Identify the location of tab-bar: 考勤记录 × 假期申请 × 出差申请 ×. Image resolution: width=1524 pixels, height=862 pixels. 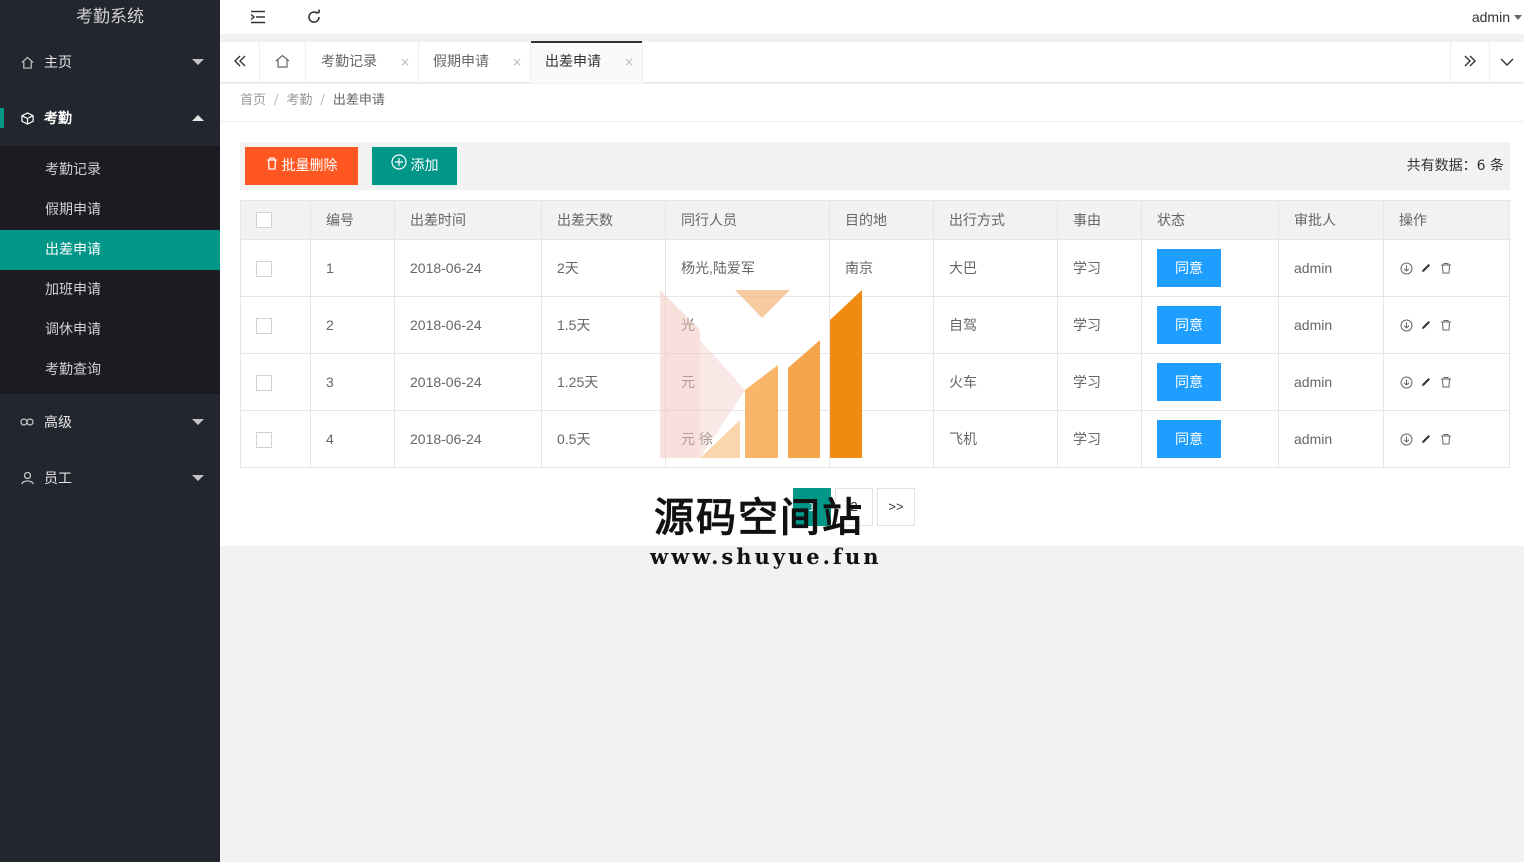
(872, 62).